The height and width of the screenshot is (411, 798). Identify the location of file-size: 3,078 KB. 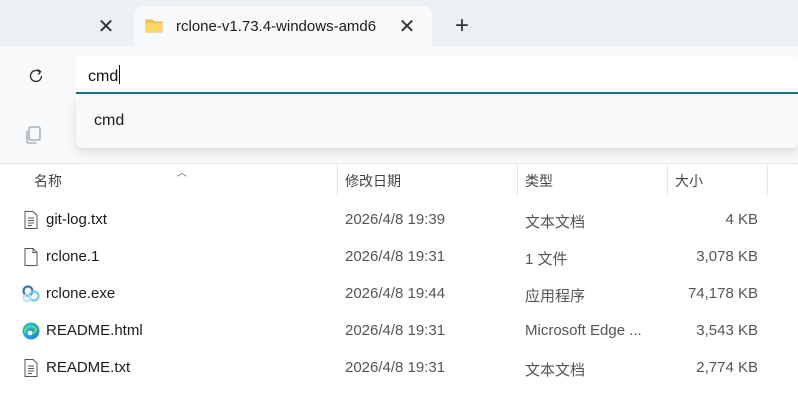
(727, 256).